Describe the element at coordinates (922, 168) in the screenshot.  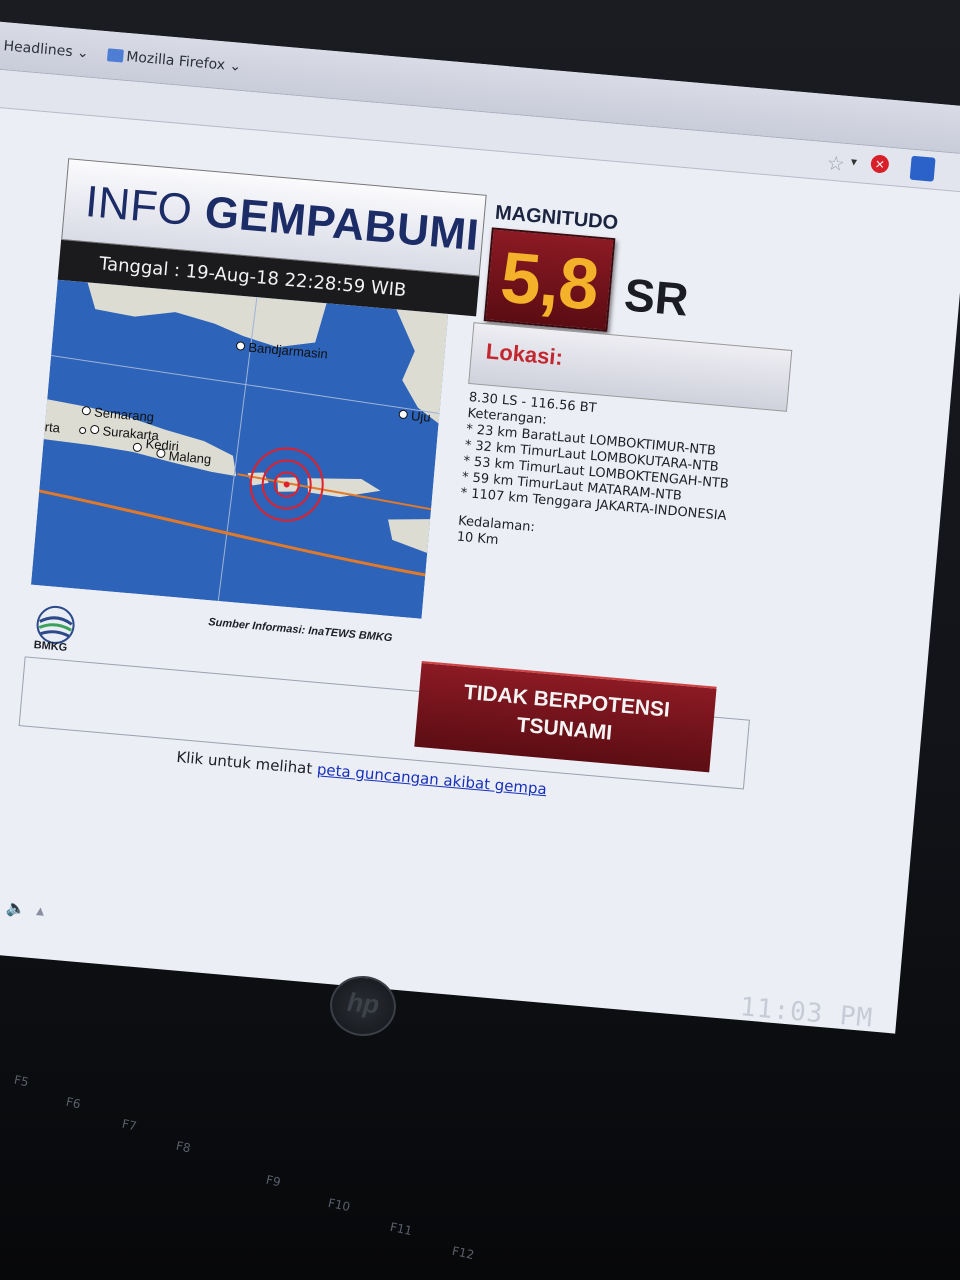
I see `addon-icon` at that location.